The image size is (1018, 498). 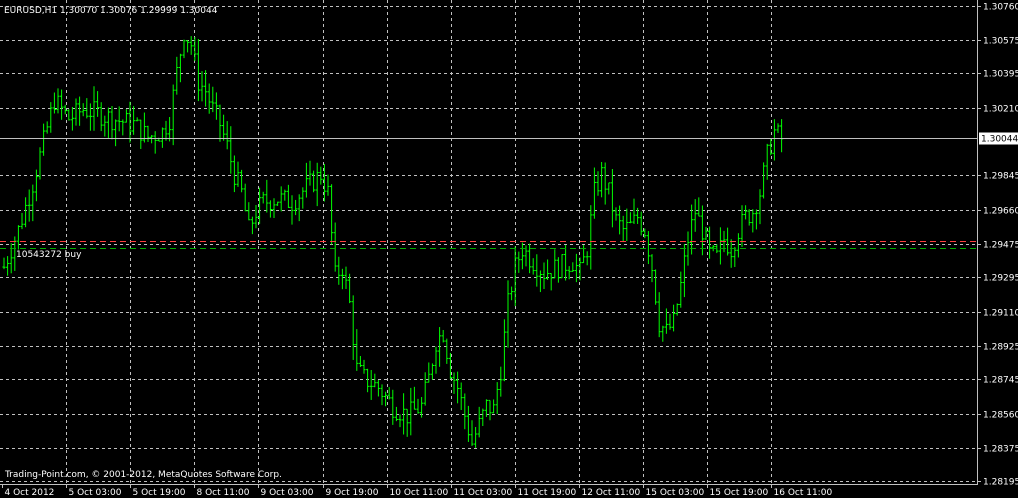 What do you see at coordinates (803, 493) in the screenshot?
I see `x-tick-label: 16 Oct 11:00` at bounding box center [803, 493].